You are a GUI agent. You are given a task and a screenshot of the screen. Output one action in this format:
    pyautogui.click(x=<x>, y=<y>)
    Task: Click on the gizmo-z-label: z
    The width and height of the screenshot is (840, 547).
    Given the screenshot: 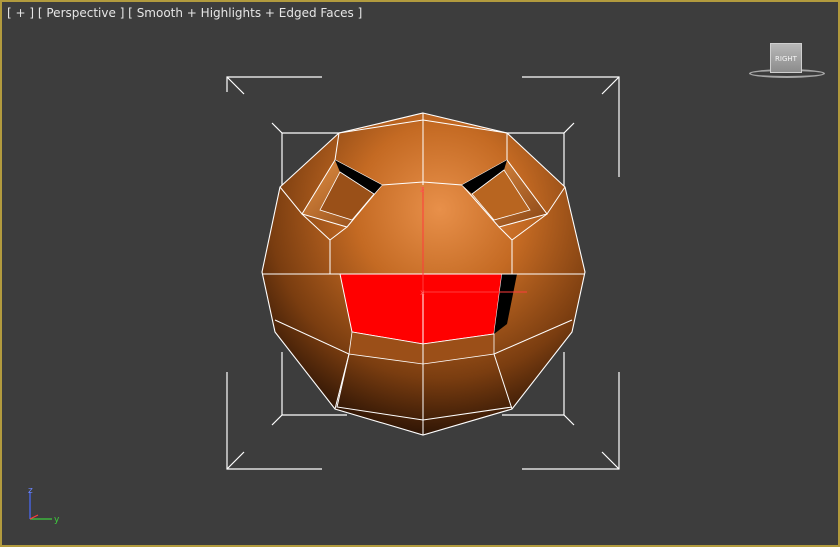 What is the action you would take?
    pyautogui.click(x=422, y=189)
    